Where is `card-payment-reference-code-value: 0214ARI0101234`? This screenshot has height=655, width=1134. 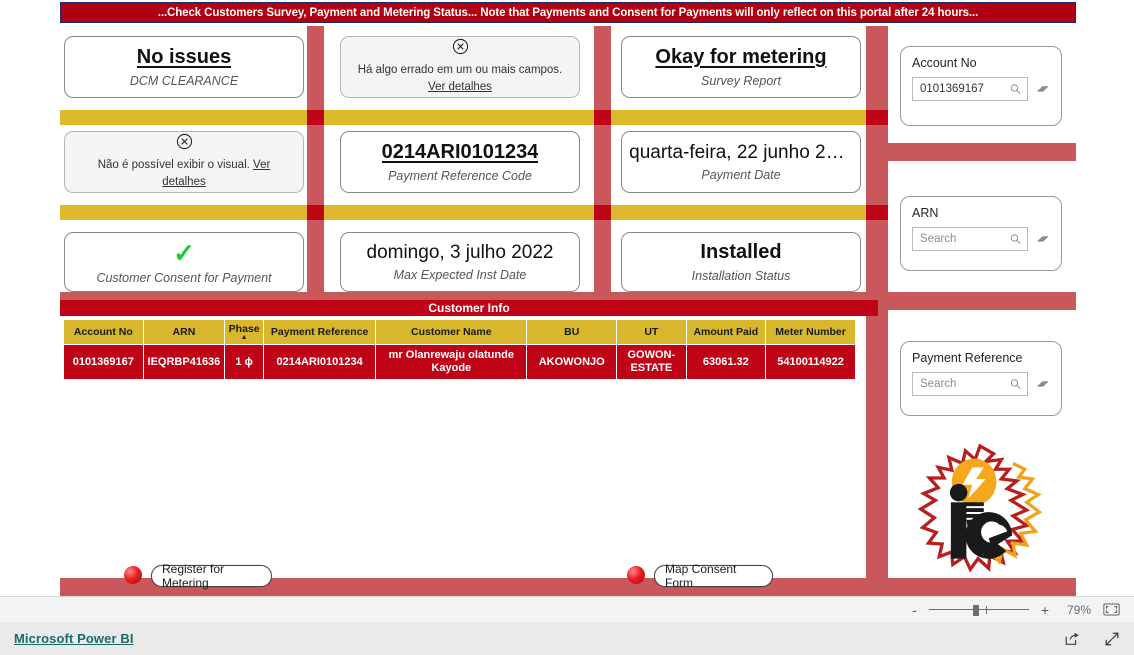 card-payment-reference-code-value: 0214ARI0101234 is located at coordinates (460, 152).